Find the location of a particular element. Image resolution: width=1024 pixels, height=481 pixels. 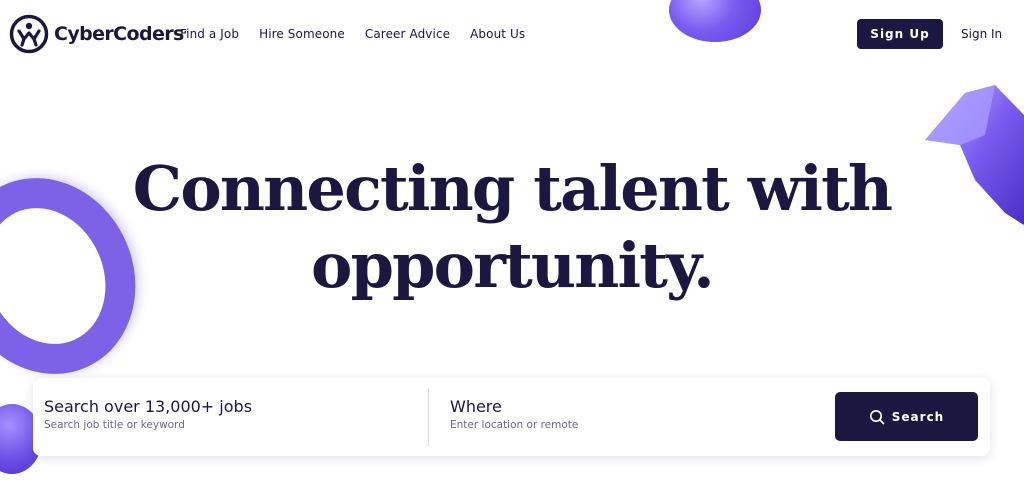

sign-up-button: Sign Up is located at coordinates (900, 34).